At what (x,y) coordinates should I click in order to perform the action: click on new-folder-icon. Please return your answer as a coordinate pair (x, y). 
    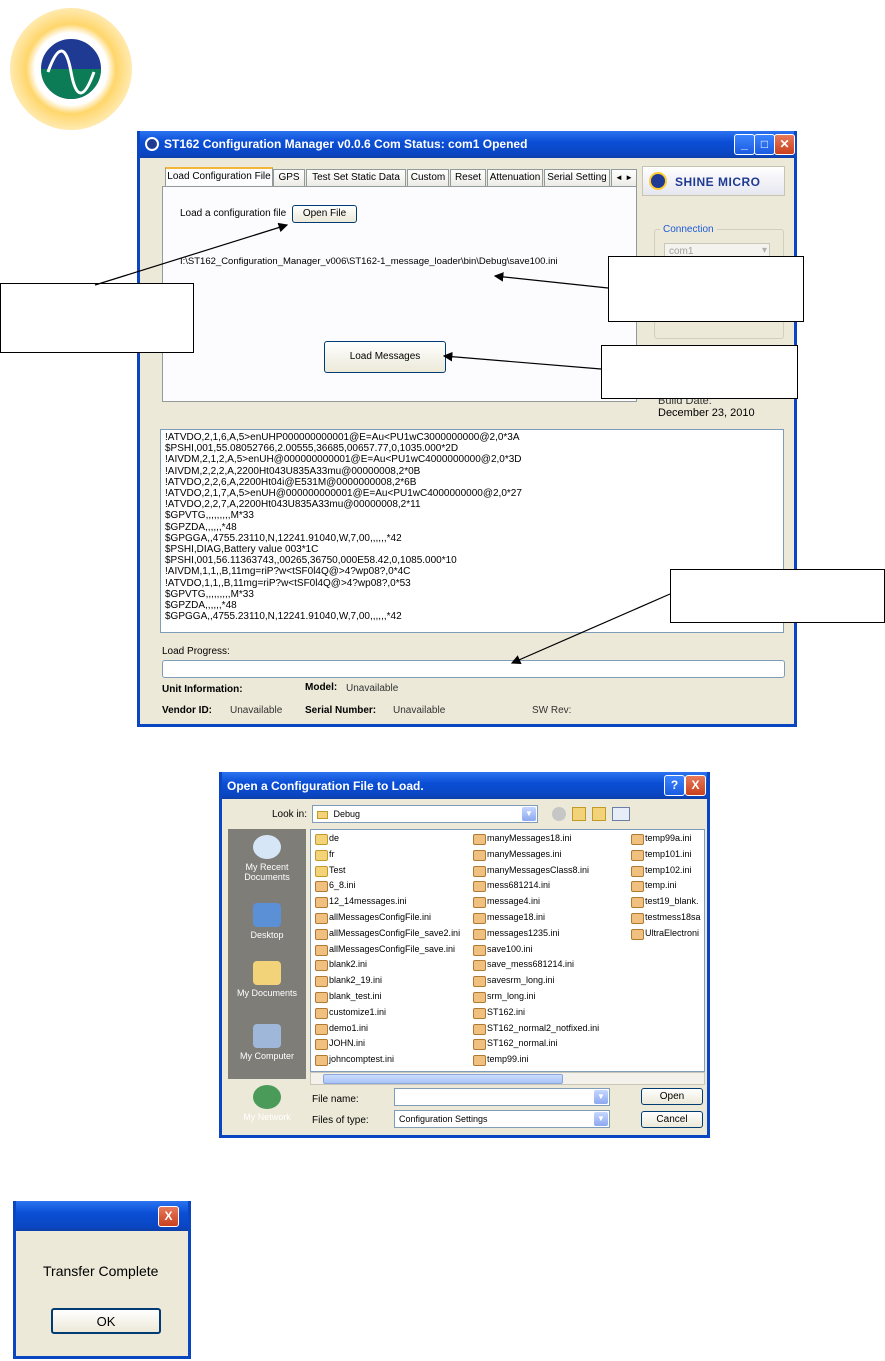
    Looking at the image, I should click on (599, 814).